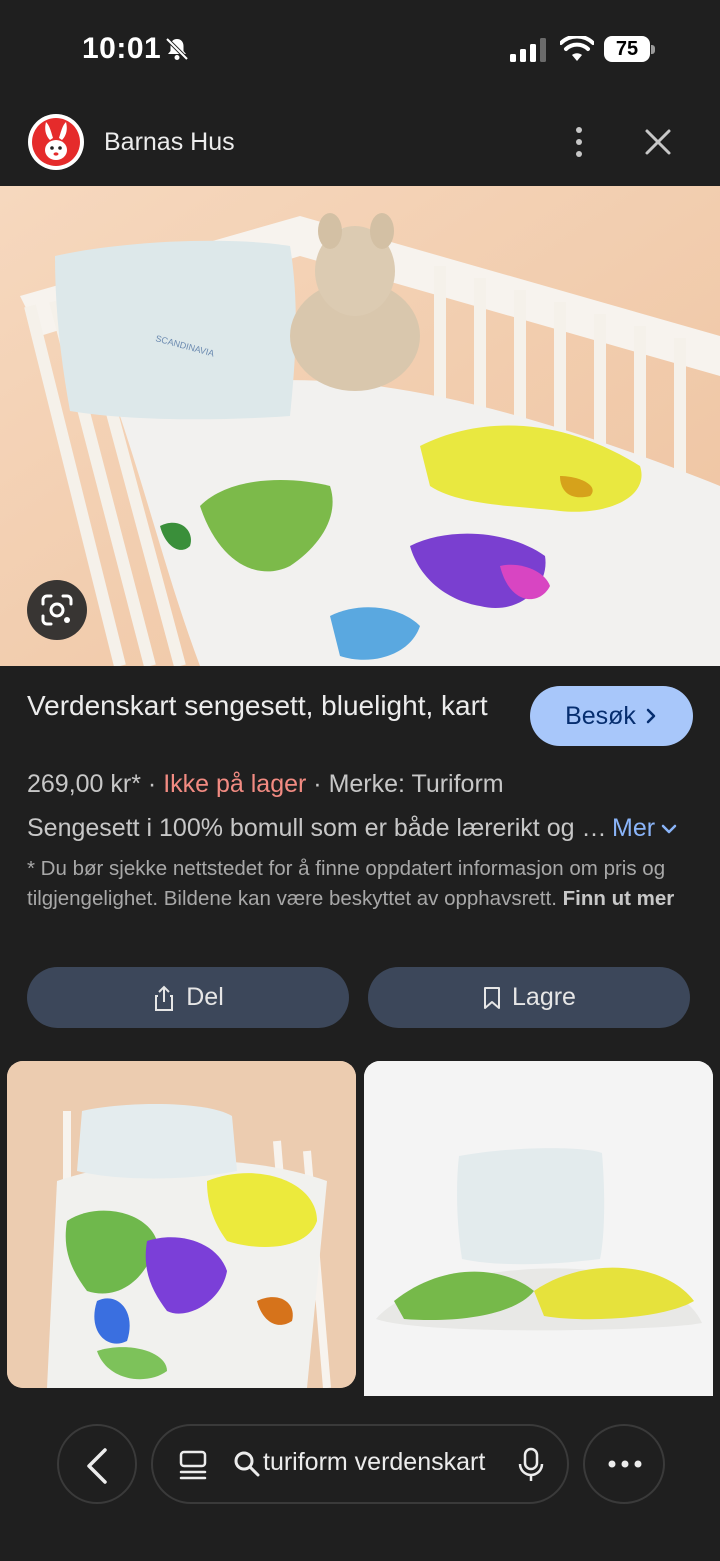 This screenshot has width=720, height=1561. Describe the element at coordinates (577, 48) in the screenshot. I see `wifi-icon` at that location.